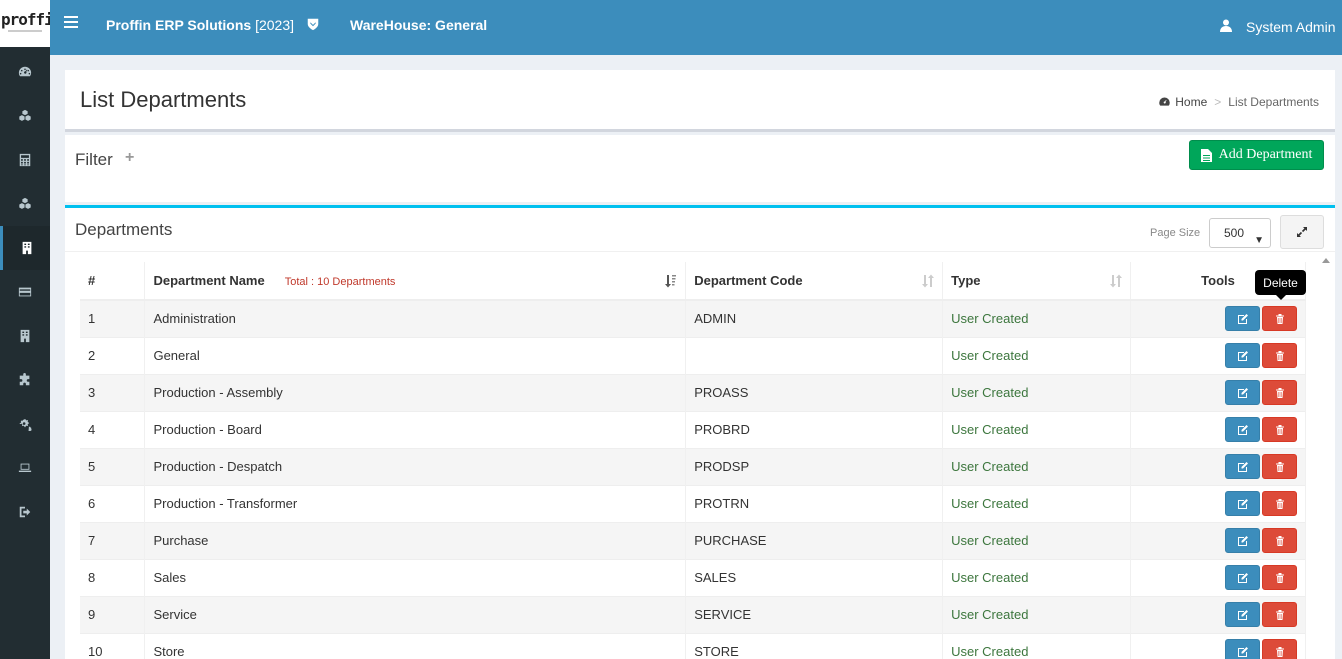 The image size is (1342, 659). I want to click on sidebar-item-dashboard, so click(25, 72).